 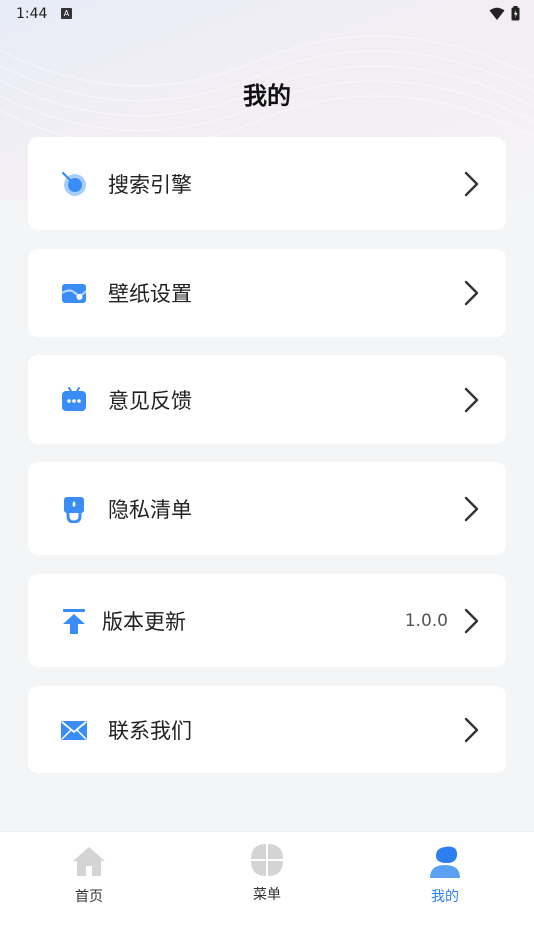 I want to click on user-icon, so click(x=445, y=862).